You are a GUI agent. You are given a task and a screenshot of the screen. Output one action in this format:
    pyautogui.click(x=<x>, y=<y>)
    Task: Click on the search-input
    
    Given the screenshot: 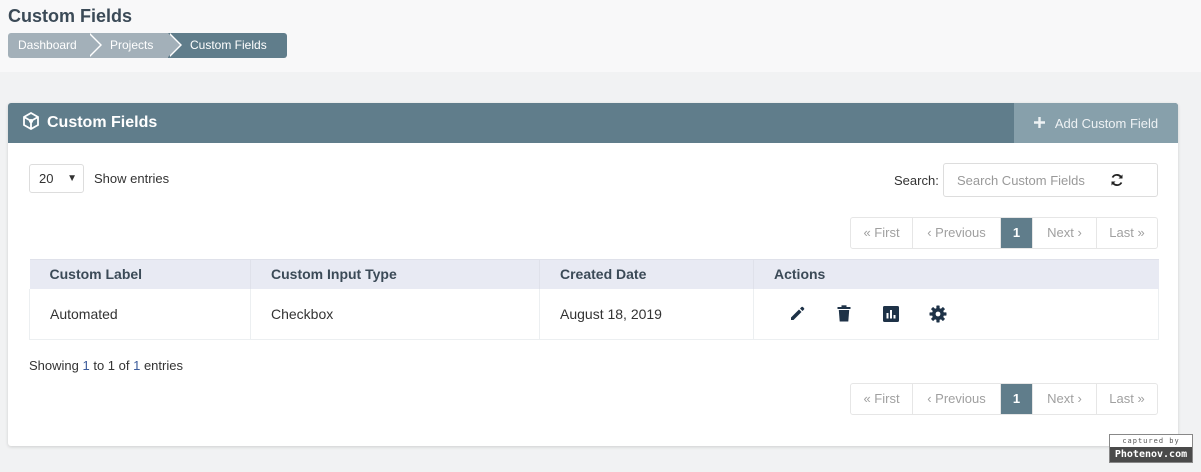 What is the action you would take?
    pyautogui.click(x=1025, y=180)
    